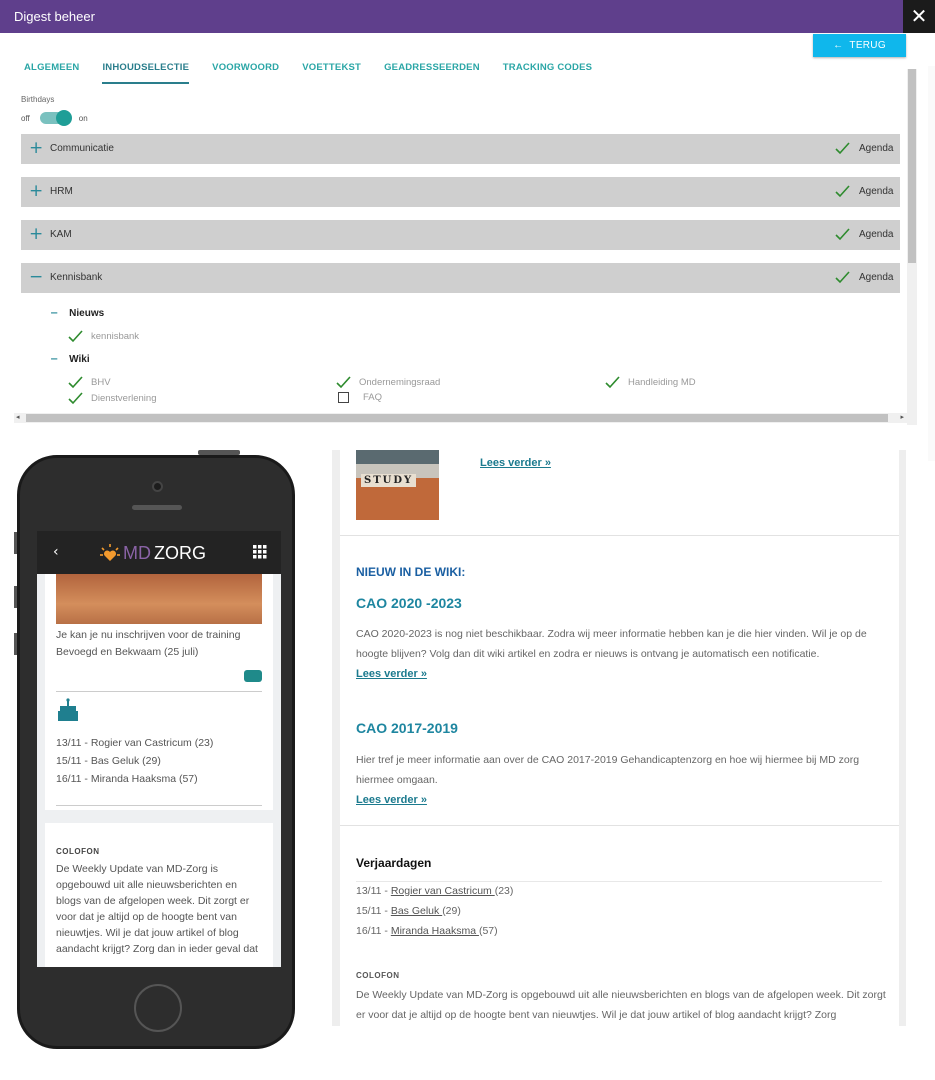  I want to click on birthday-date: 16/11 -, so click(373, 931).